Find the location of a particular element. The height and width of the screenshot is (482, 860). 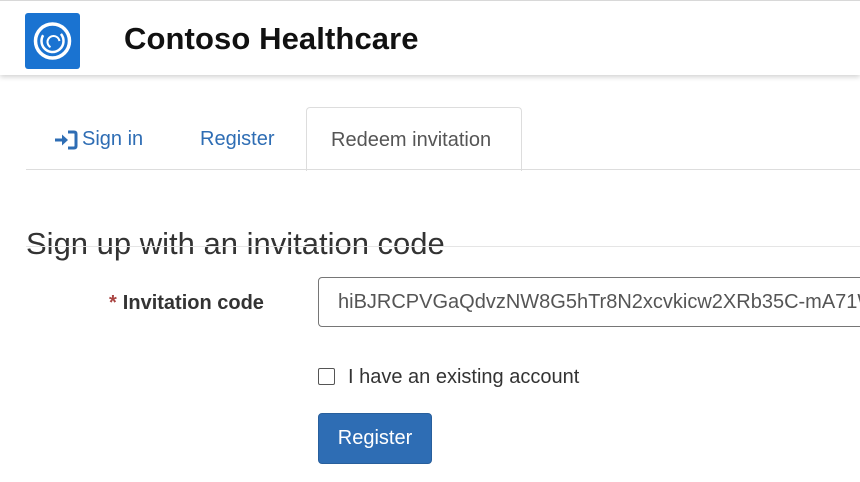

tab-redeem-invitation-label: Redeem invitation is located at coordinates (411, 140).